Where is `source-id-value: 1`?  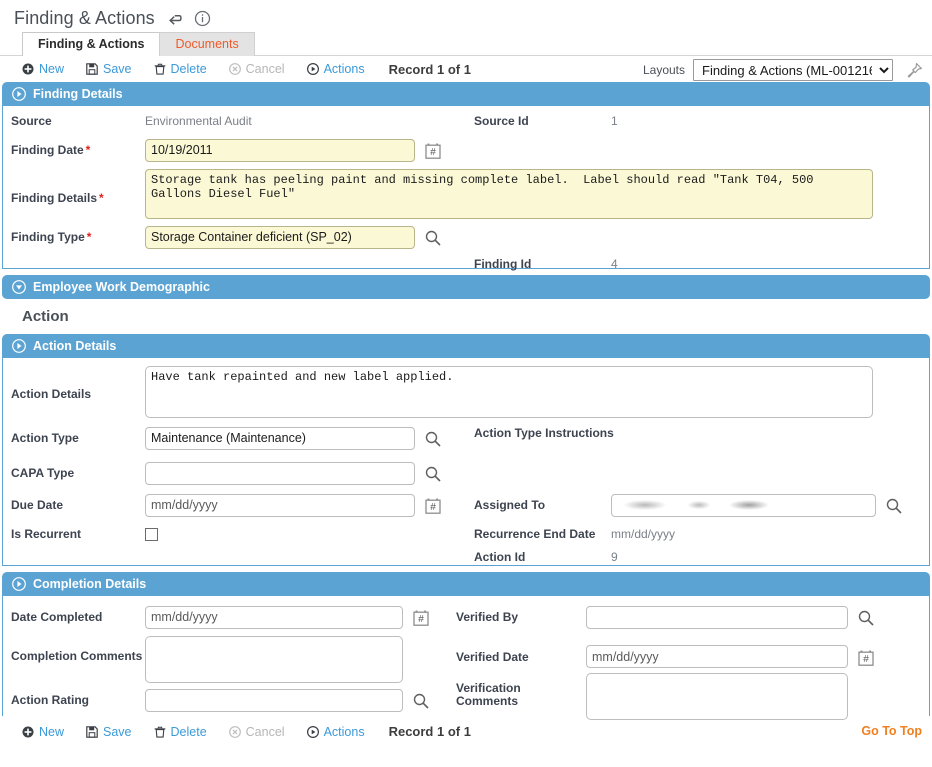
source-id-value: 1 is located at coordinates (614, 120).